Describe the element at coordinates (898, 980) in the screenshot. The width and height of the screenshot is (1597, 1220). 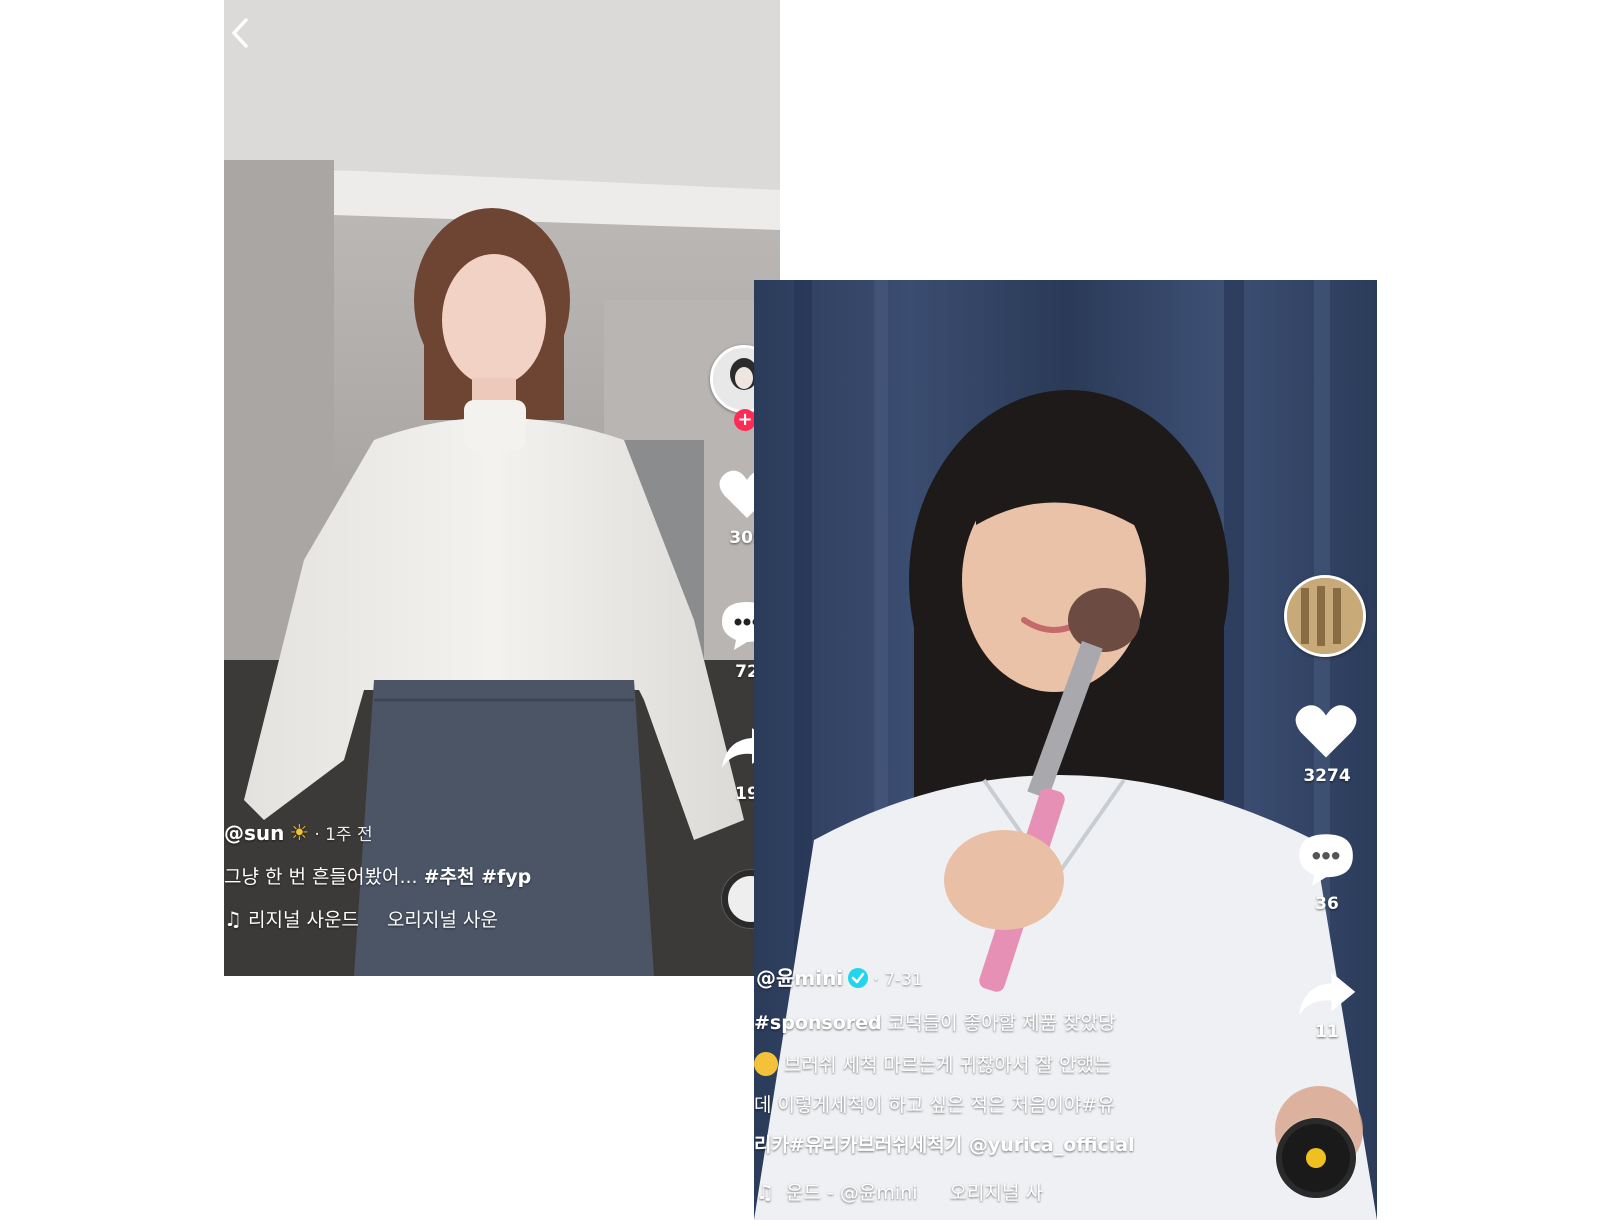
I see `post-date: · 7-31` at that location.